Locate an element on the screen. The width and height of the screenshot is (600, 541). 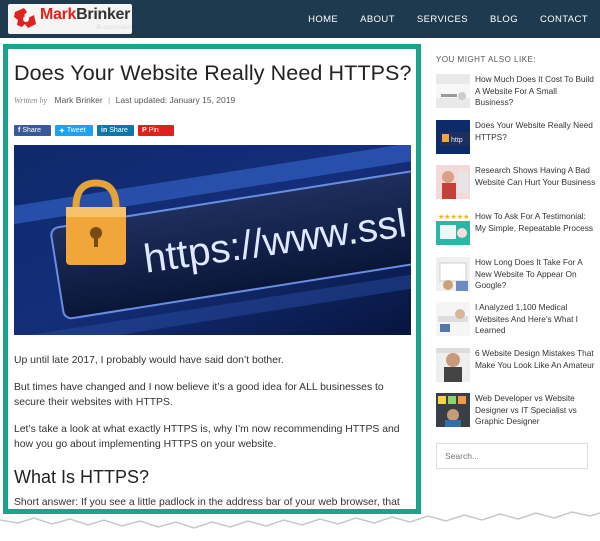
share-twitter-button: ✦ Tweet is located at coordinates (74, 130).